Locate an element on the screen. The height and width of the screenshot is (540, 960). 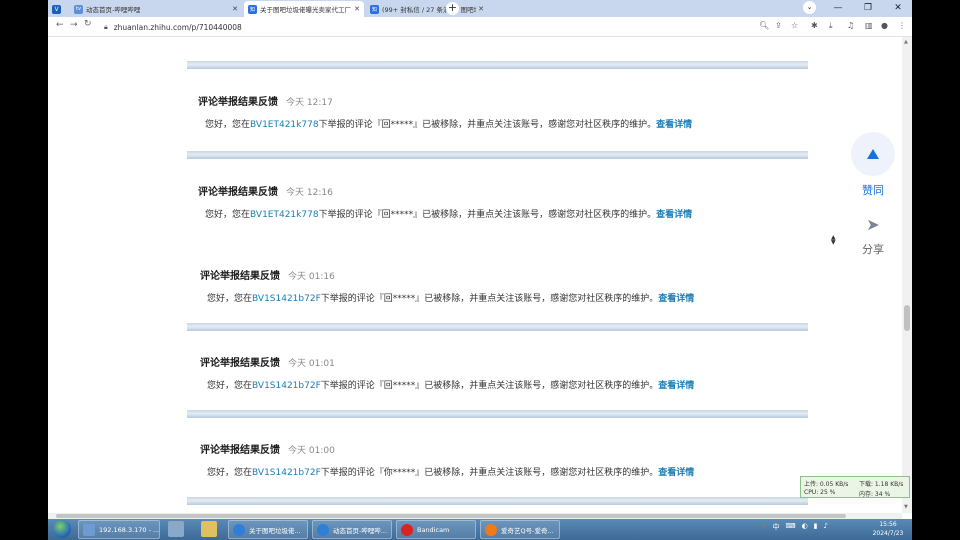
tab-search-icon: V is located at coordinates (58, 9).